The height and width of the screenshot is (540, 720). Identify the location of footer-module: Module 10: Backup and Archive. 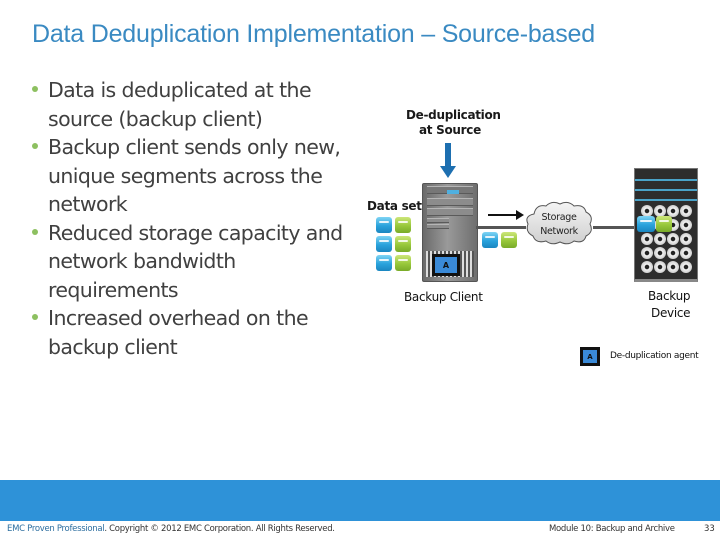
(612, 529).